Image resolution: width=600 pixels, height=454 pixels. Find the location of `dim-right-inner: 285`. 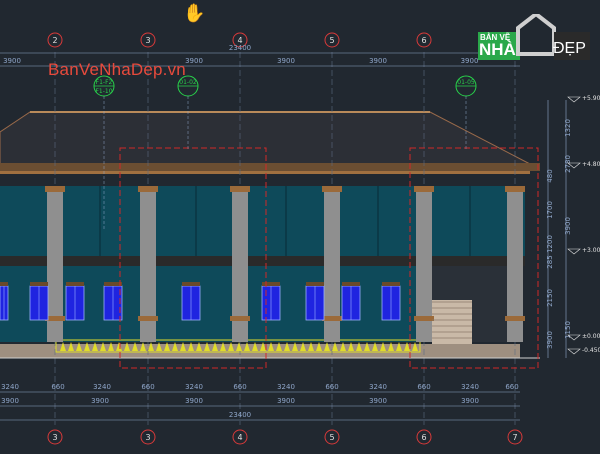

dim-right-inner: 285 is located at coordinates (550, 261).